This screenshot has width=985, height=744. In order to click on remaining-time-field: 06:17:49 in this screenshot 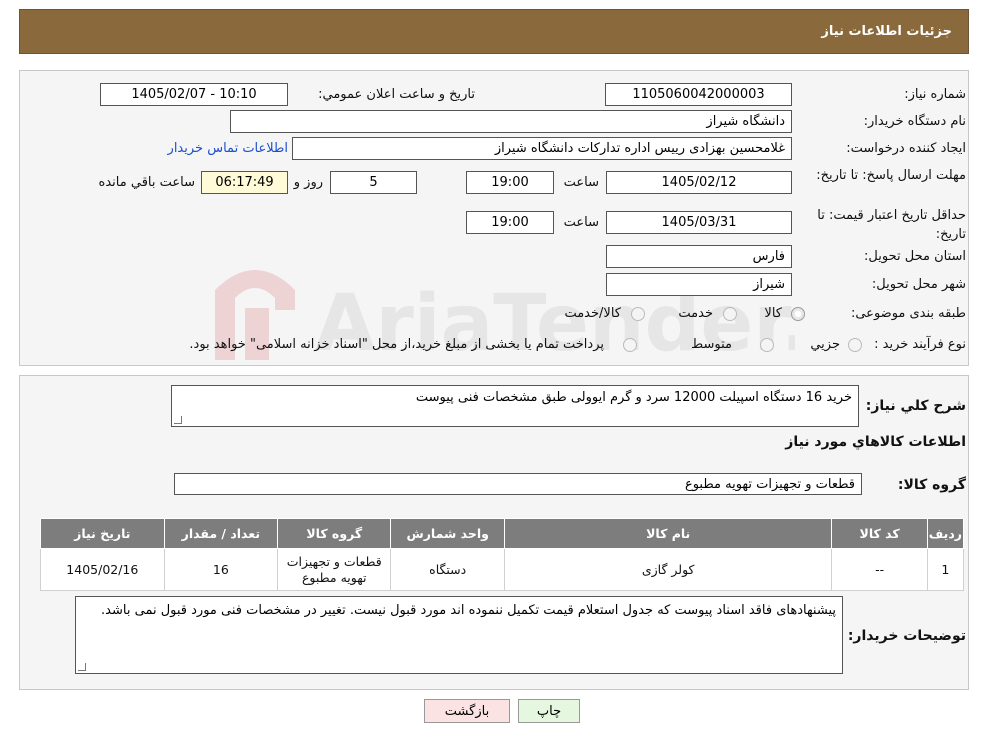, I will do `click(244, 182)`.